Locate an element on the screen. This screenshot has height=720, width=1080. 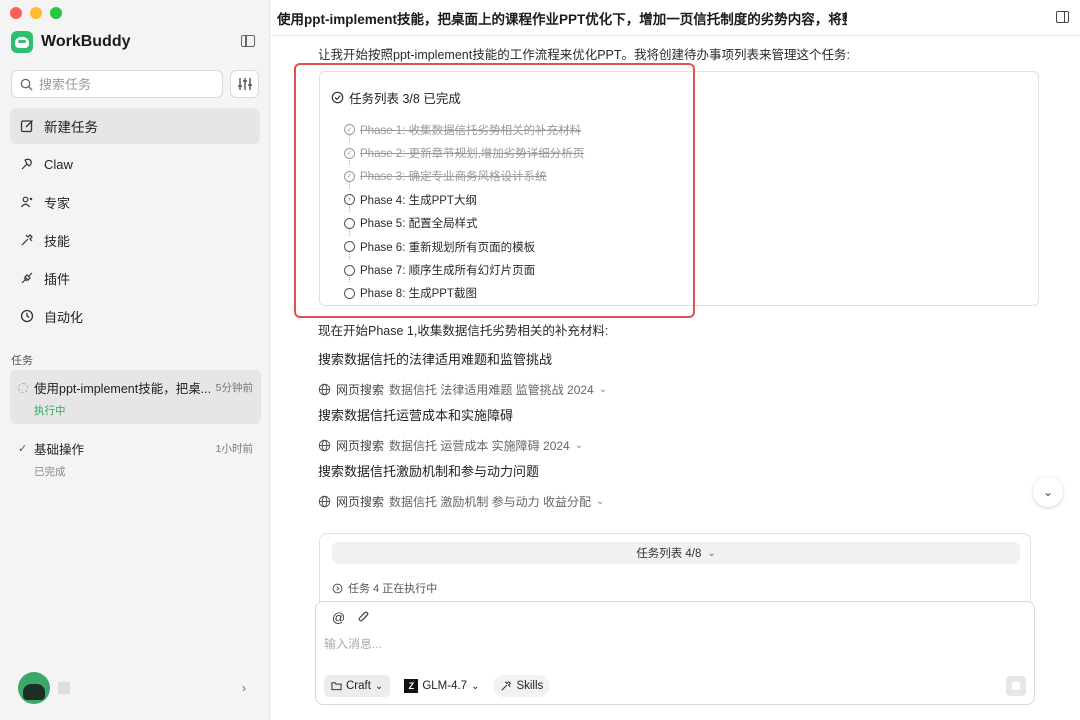
web-search-row: 网页搜索 数据信托 激励机制 参与动力 收益分配 ⌄ is located at coordinates (461, 501).